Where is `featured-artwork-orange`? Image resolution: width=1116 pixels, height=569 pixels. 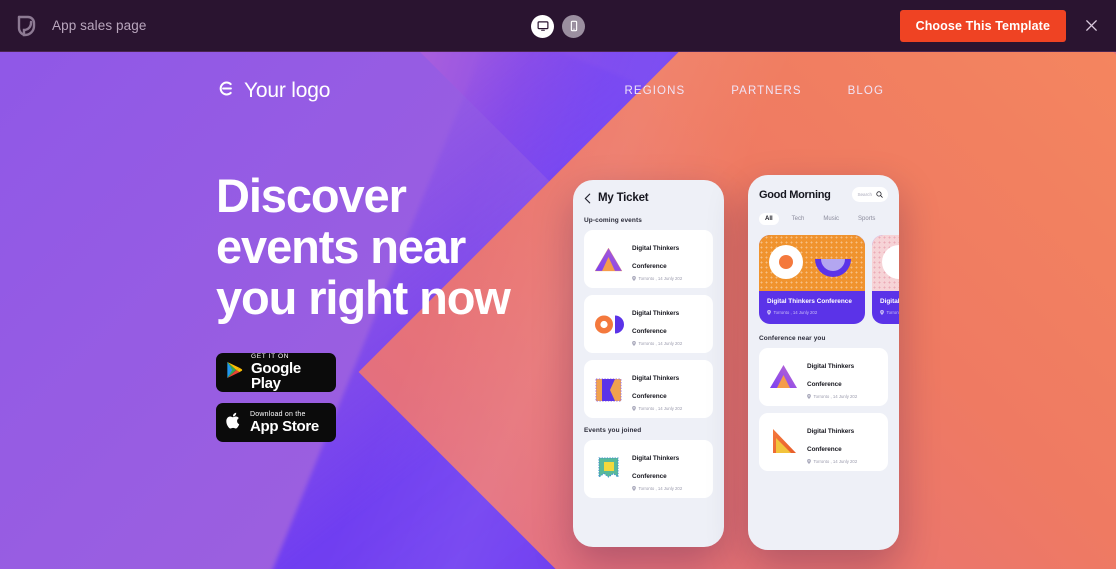 featured-artwork-orange is located at coordinates (812, 263).